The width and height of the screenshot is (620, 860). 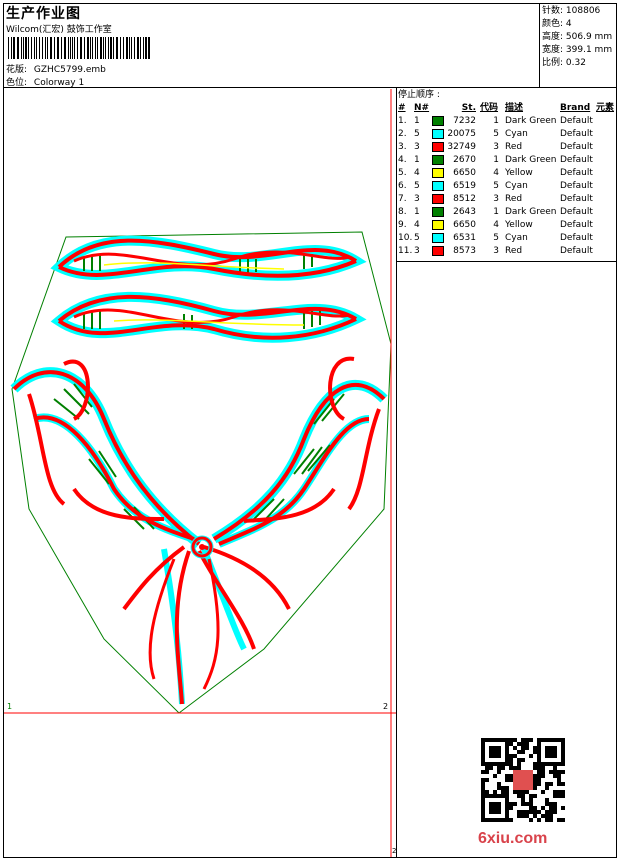 What do you see at coordinates (553, 37) in the screenshot?
I see `height-label: 高度:` at bounding box center [553, 37].